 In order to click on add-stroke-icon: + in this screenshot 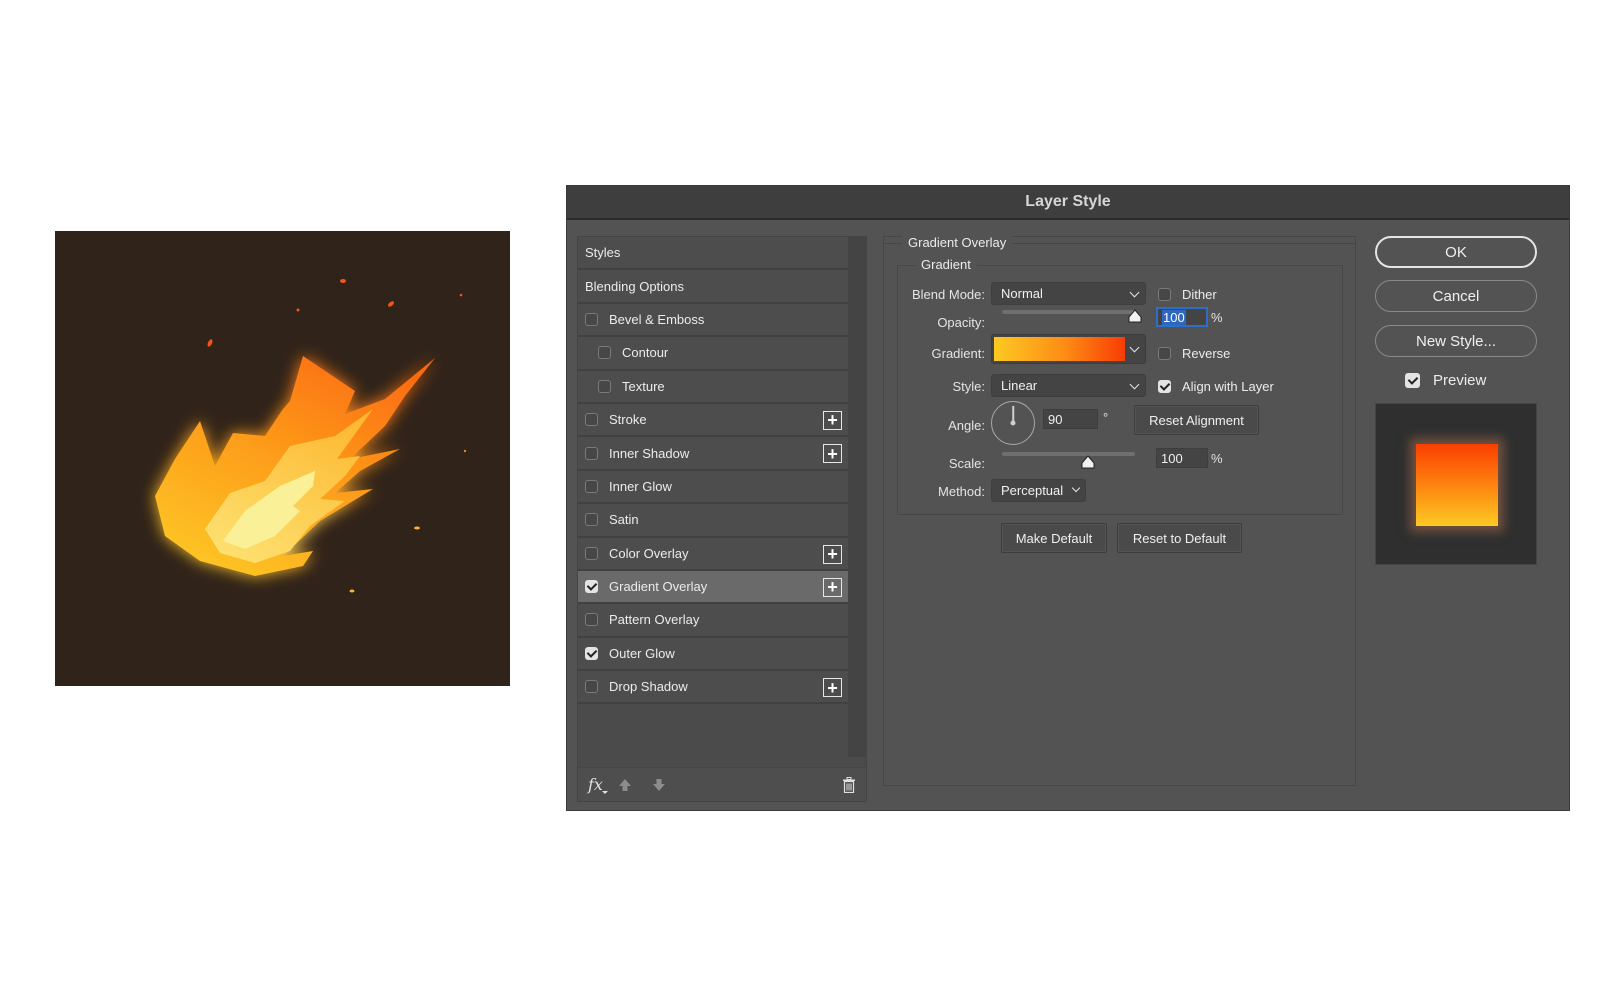, I will do `click(832, 420)`.